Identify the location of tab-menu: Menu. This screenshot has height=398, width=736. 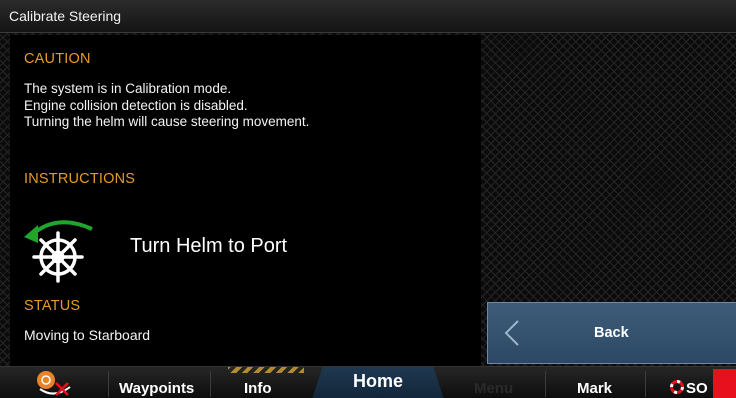
(495, 382).